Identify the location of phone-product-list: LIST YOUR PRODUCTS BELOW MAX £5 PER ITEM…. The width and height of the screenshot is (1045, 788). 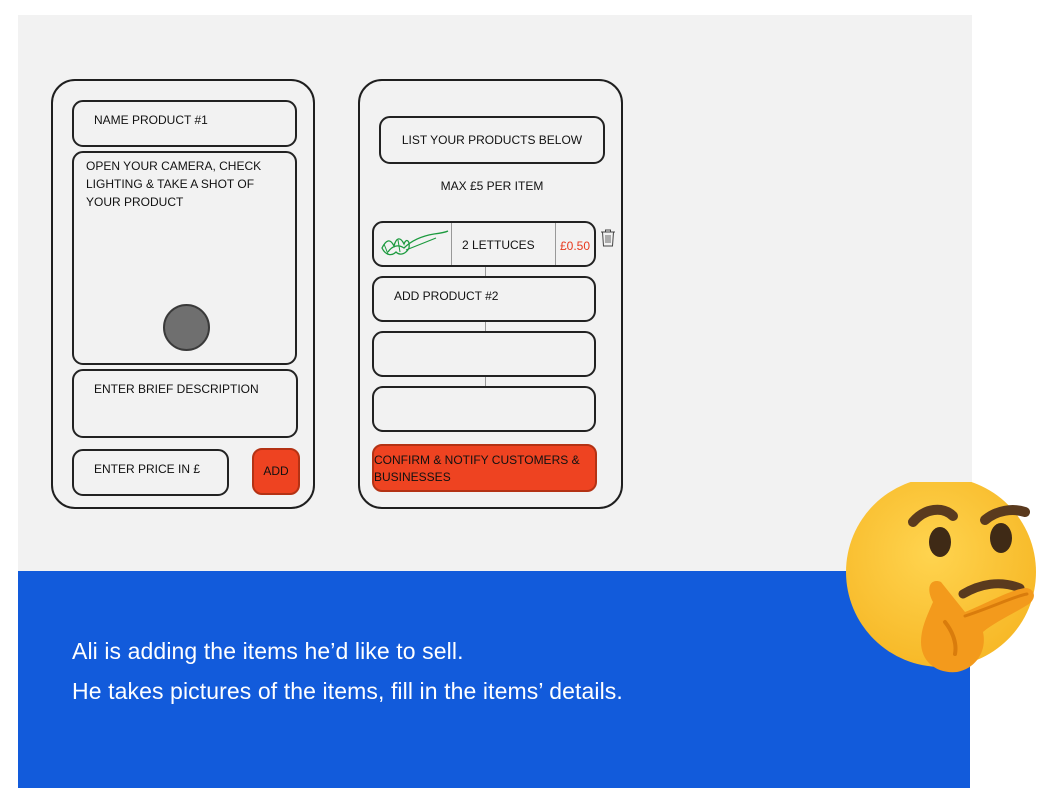
(490, 294).